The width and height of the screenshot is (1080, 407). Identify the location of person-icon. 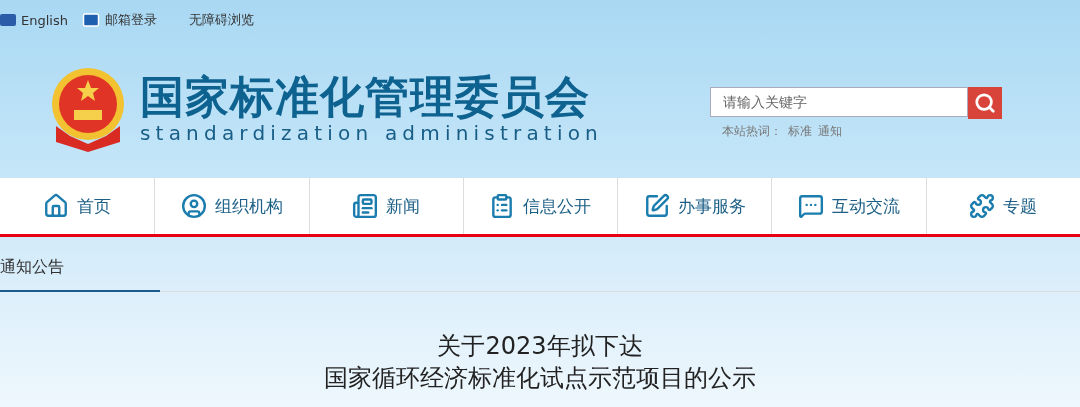
(193, 206).